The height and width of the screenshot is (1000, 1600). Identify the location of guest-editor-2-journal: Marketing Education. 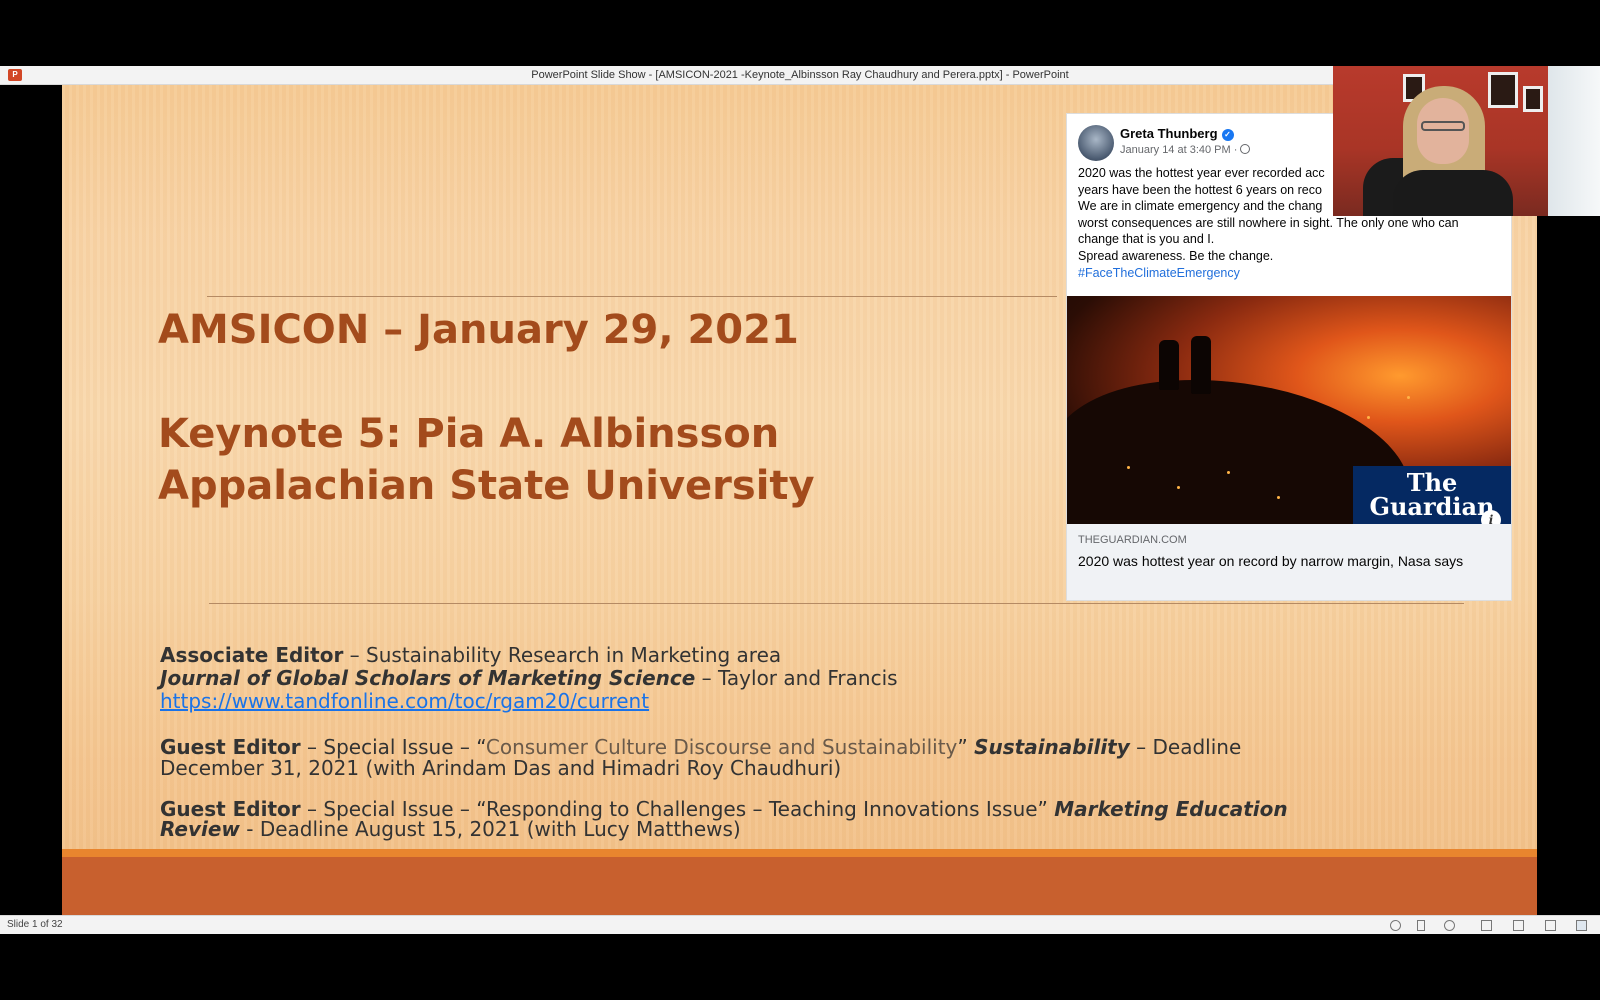
(1171, 809).